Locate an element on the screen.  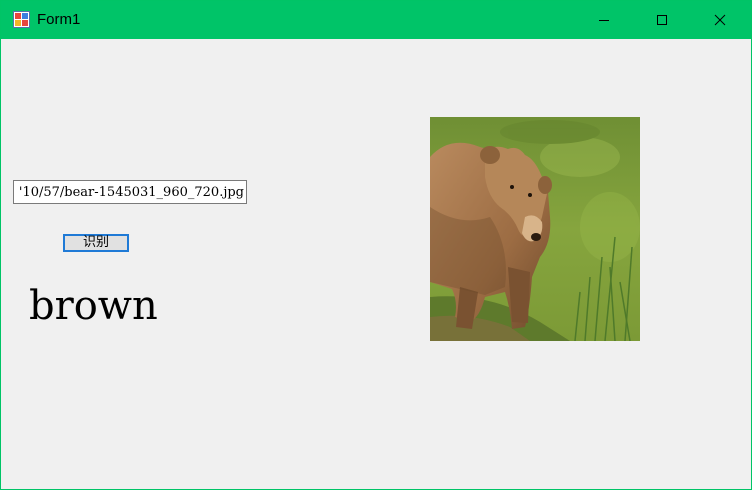
close-button is located at coordinates (720, 20).